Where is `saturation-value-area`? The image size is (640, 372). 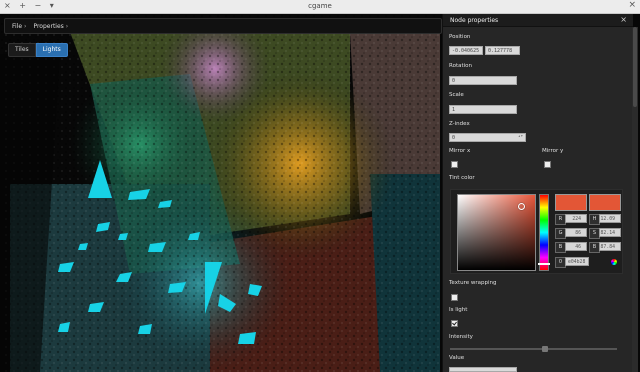
saturation-value-area is located at coordinates (496, 232).